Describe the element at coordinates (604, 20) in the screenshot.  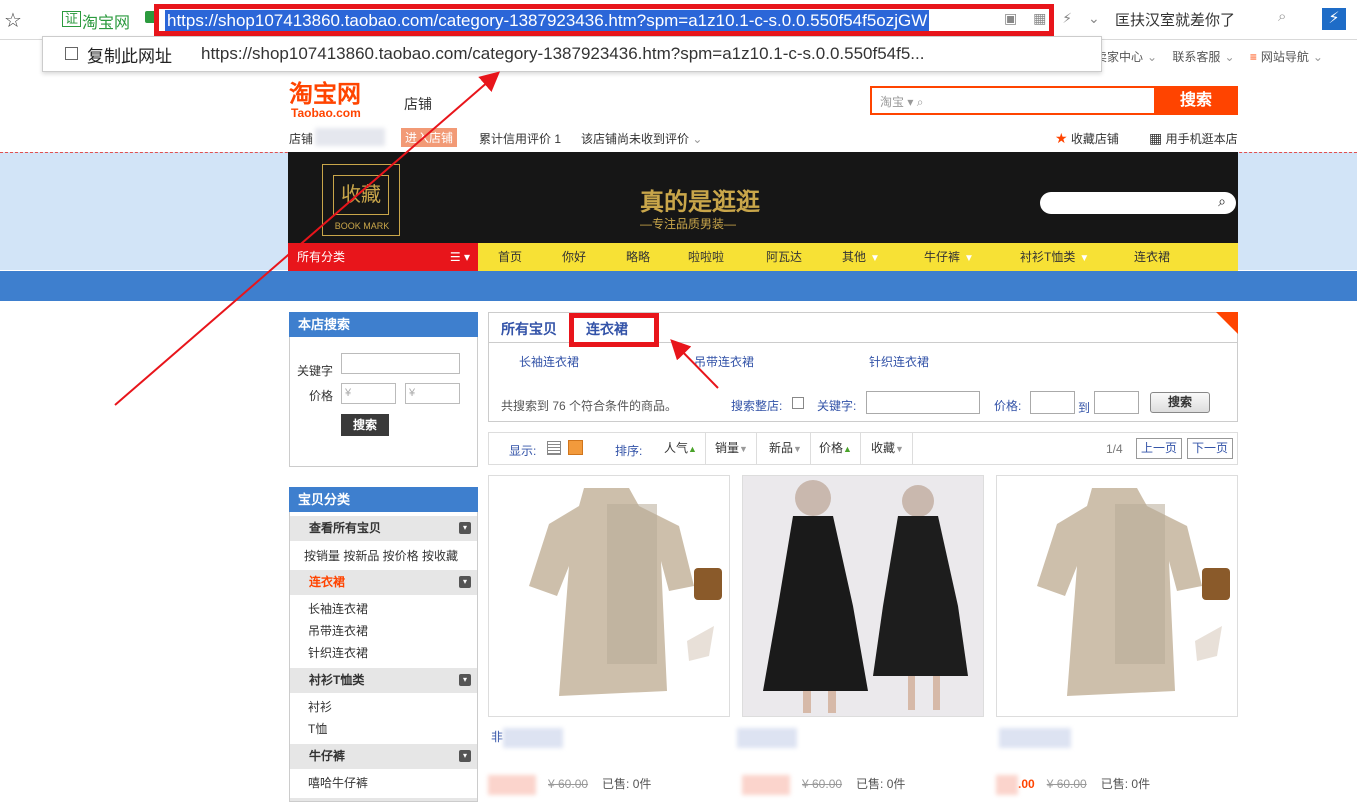
I see `annotation-box-url` at that location.